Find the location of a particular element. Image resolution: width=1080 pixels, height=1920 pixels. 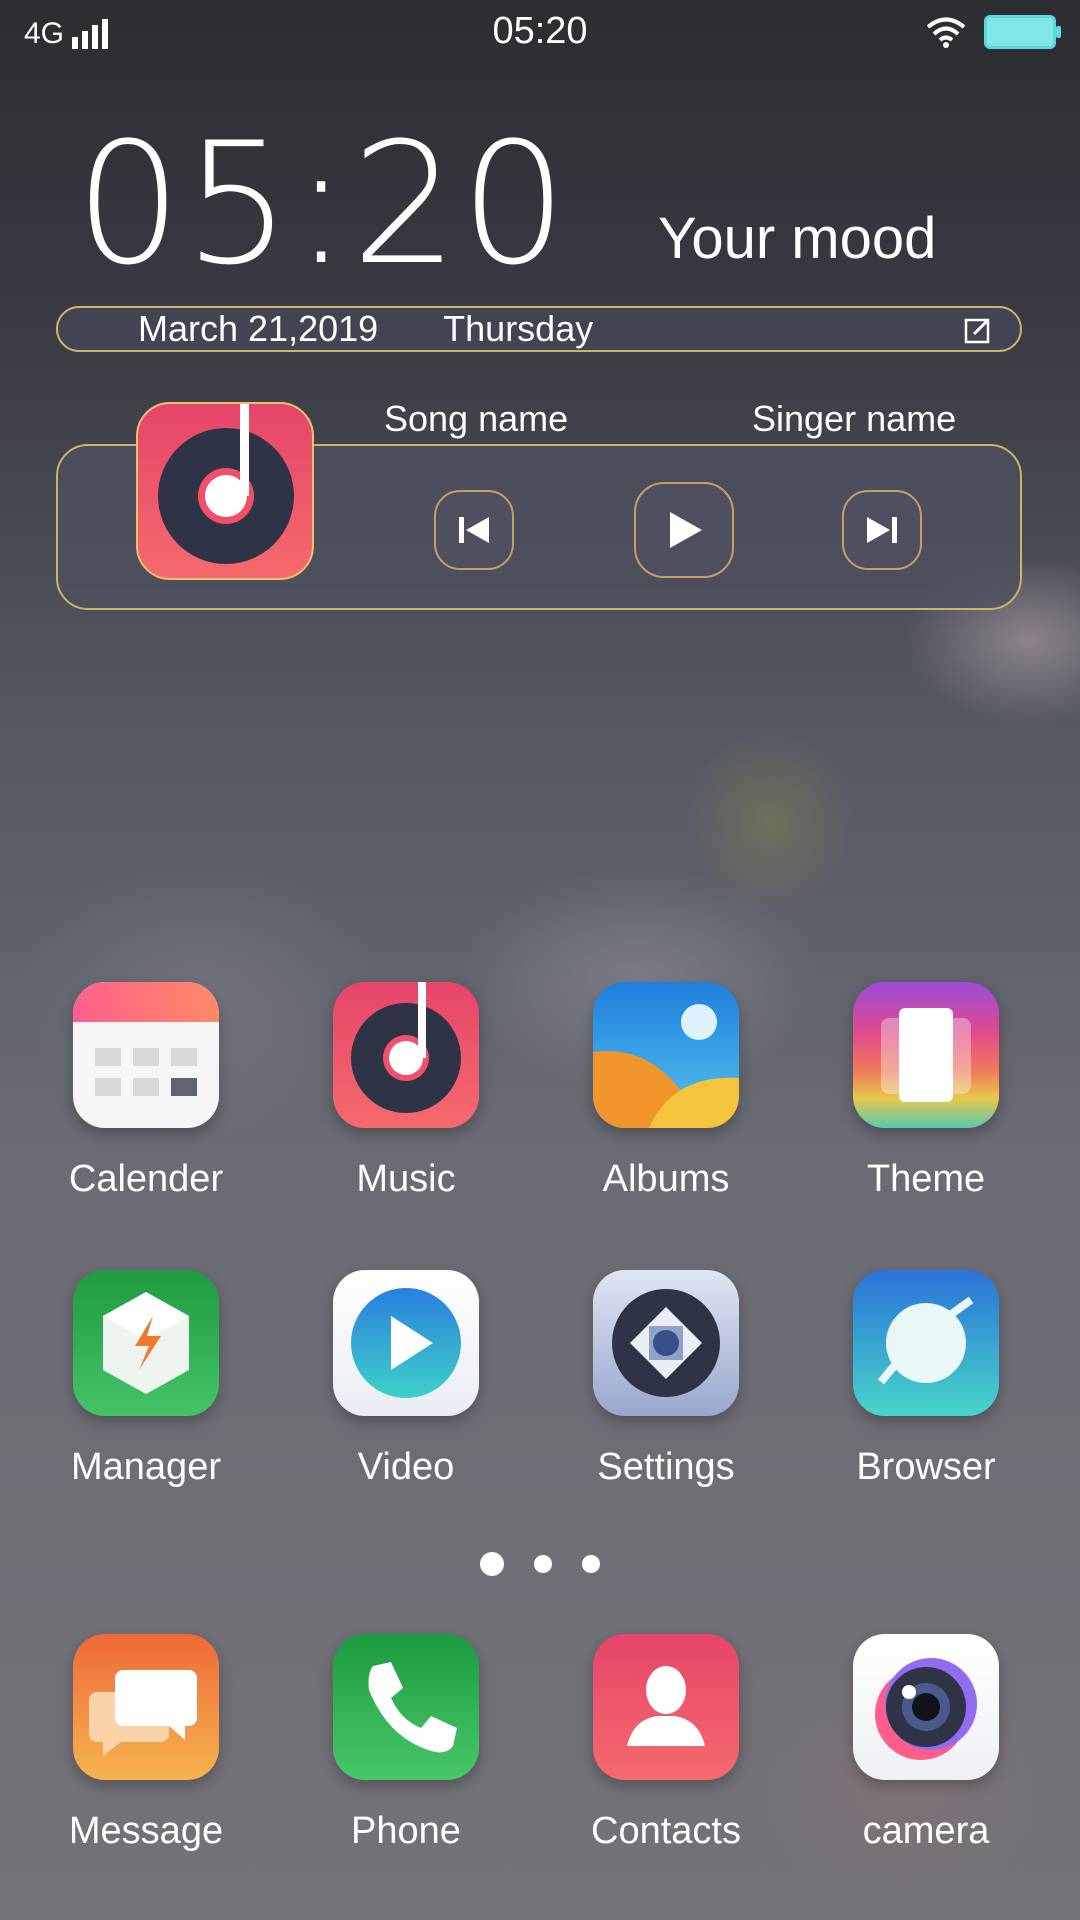

wifi-icon is located at coordinates (946, 32).